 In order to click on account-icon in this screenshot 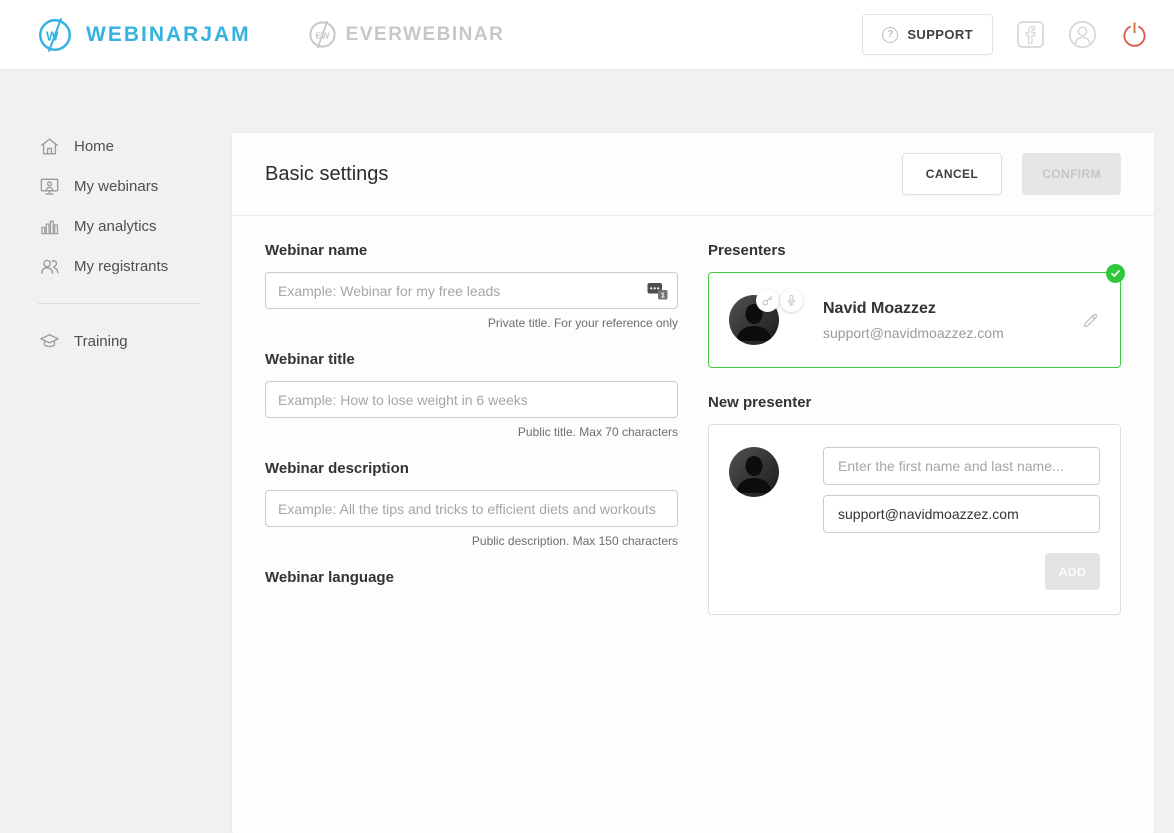, I will do `click(1082, 34)`.